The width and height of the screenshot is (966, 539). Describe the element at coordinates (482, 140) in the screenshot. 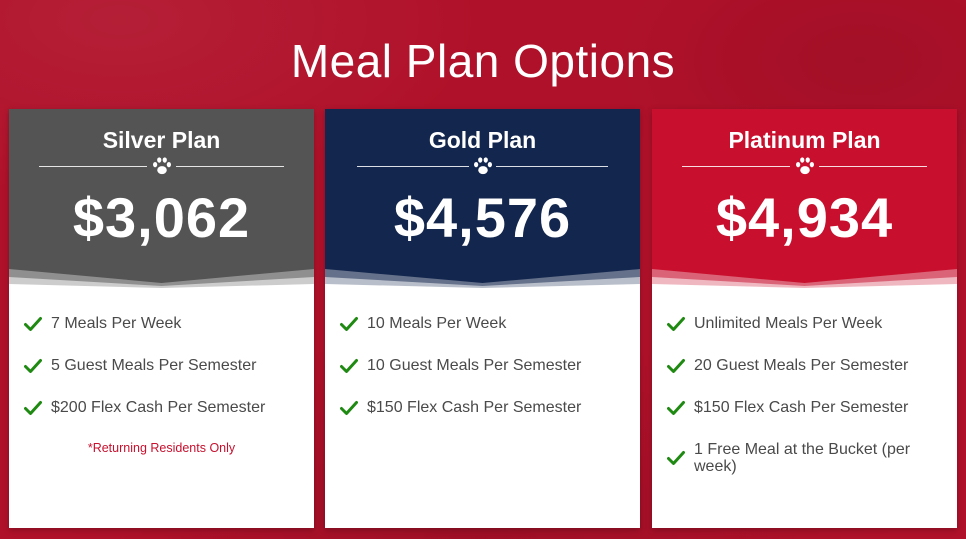

I see `plan-name: Gold Plan` at that location.